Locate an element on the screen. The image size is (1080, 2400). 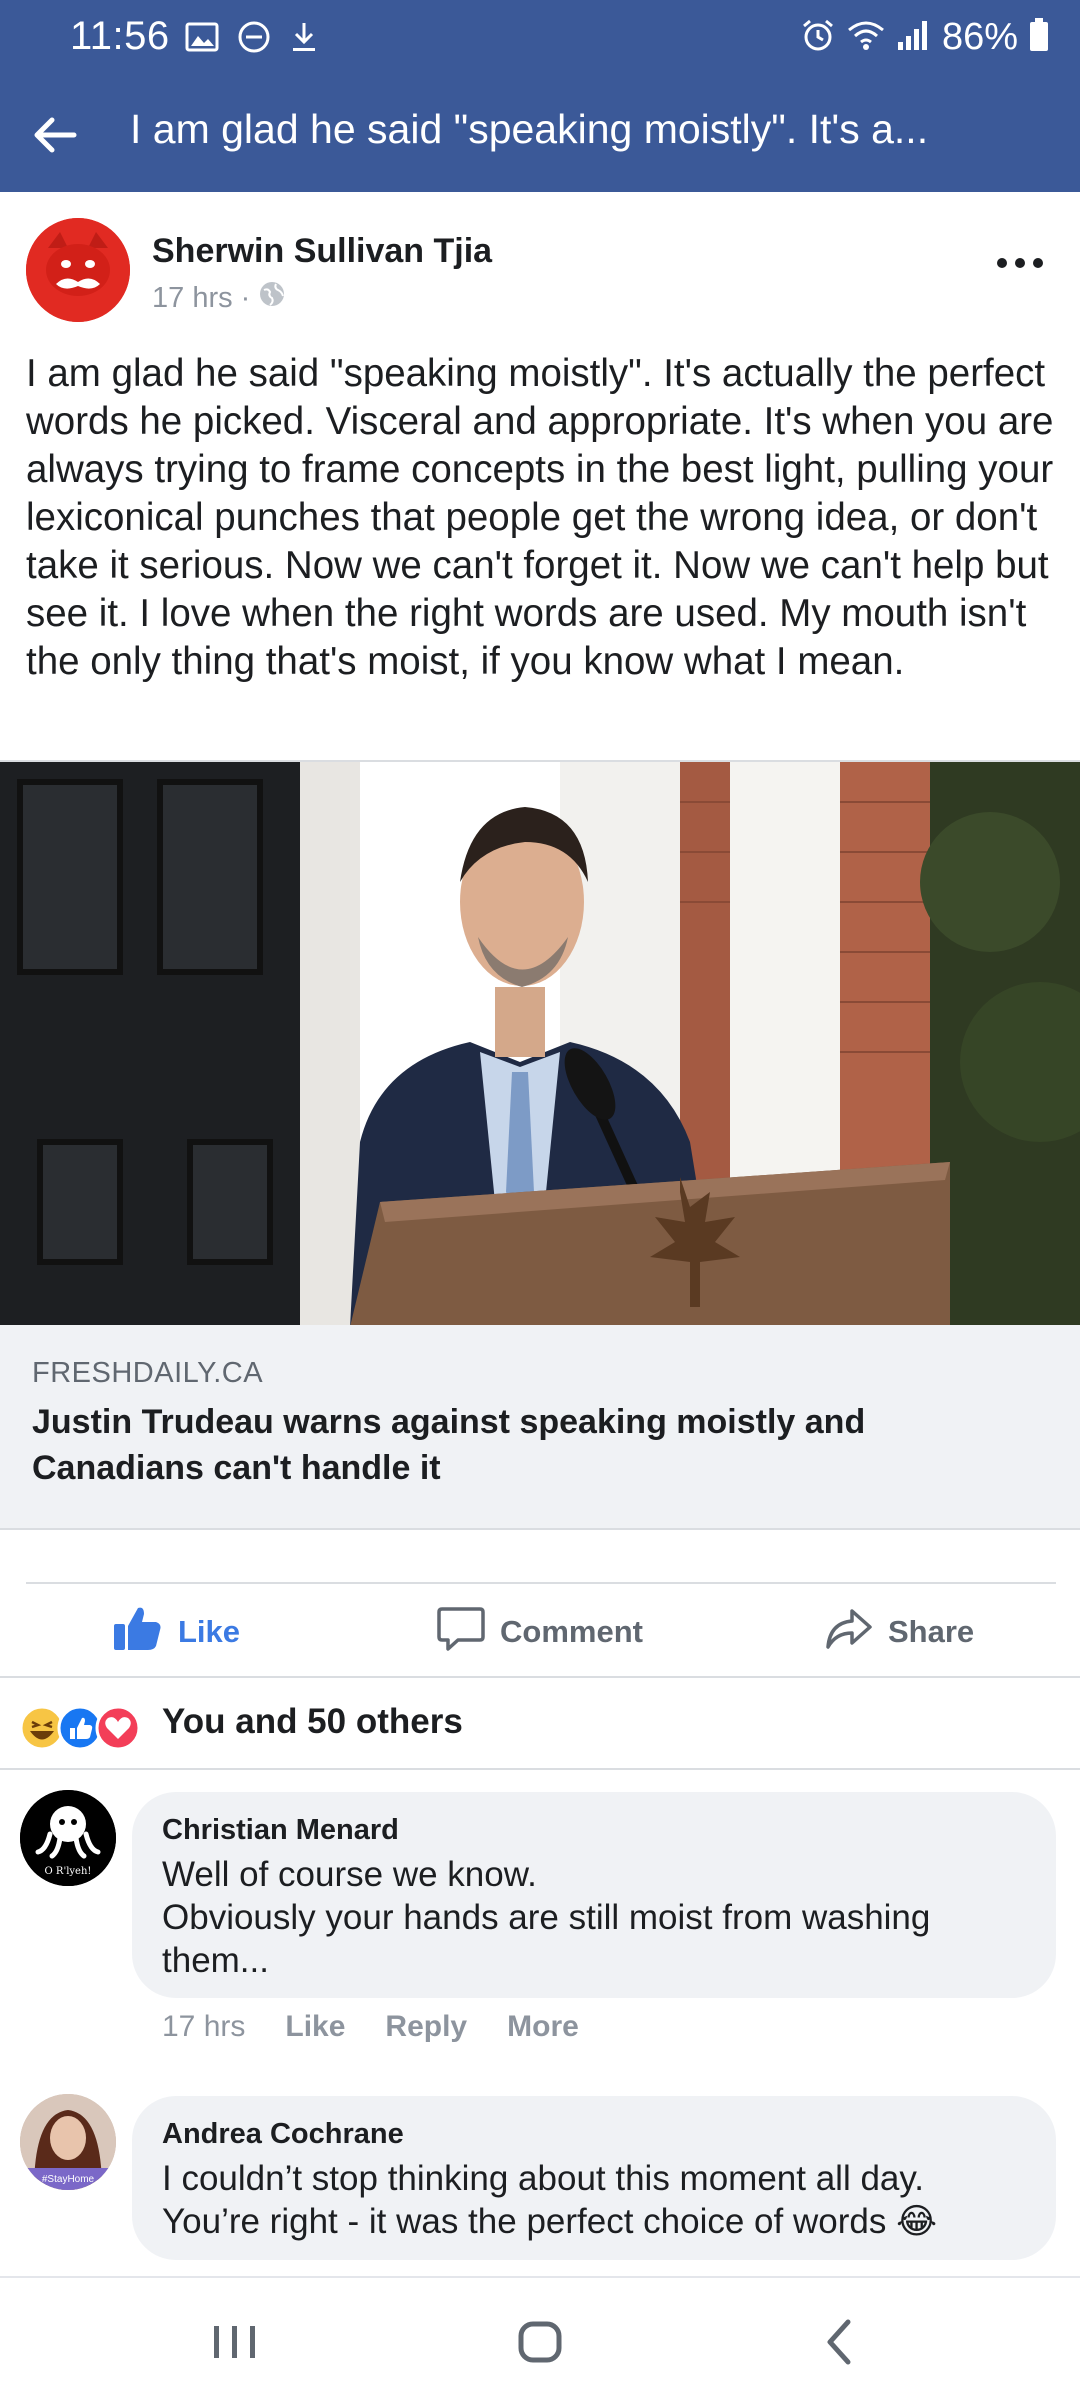
reaction-icons is located at coordinates (83, 1728).